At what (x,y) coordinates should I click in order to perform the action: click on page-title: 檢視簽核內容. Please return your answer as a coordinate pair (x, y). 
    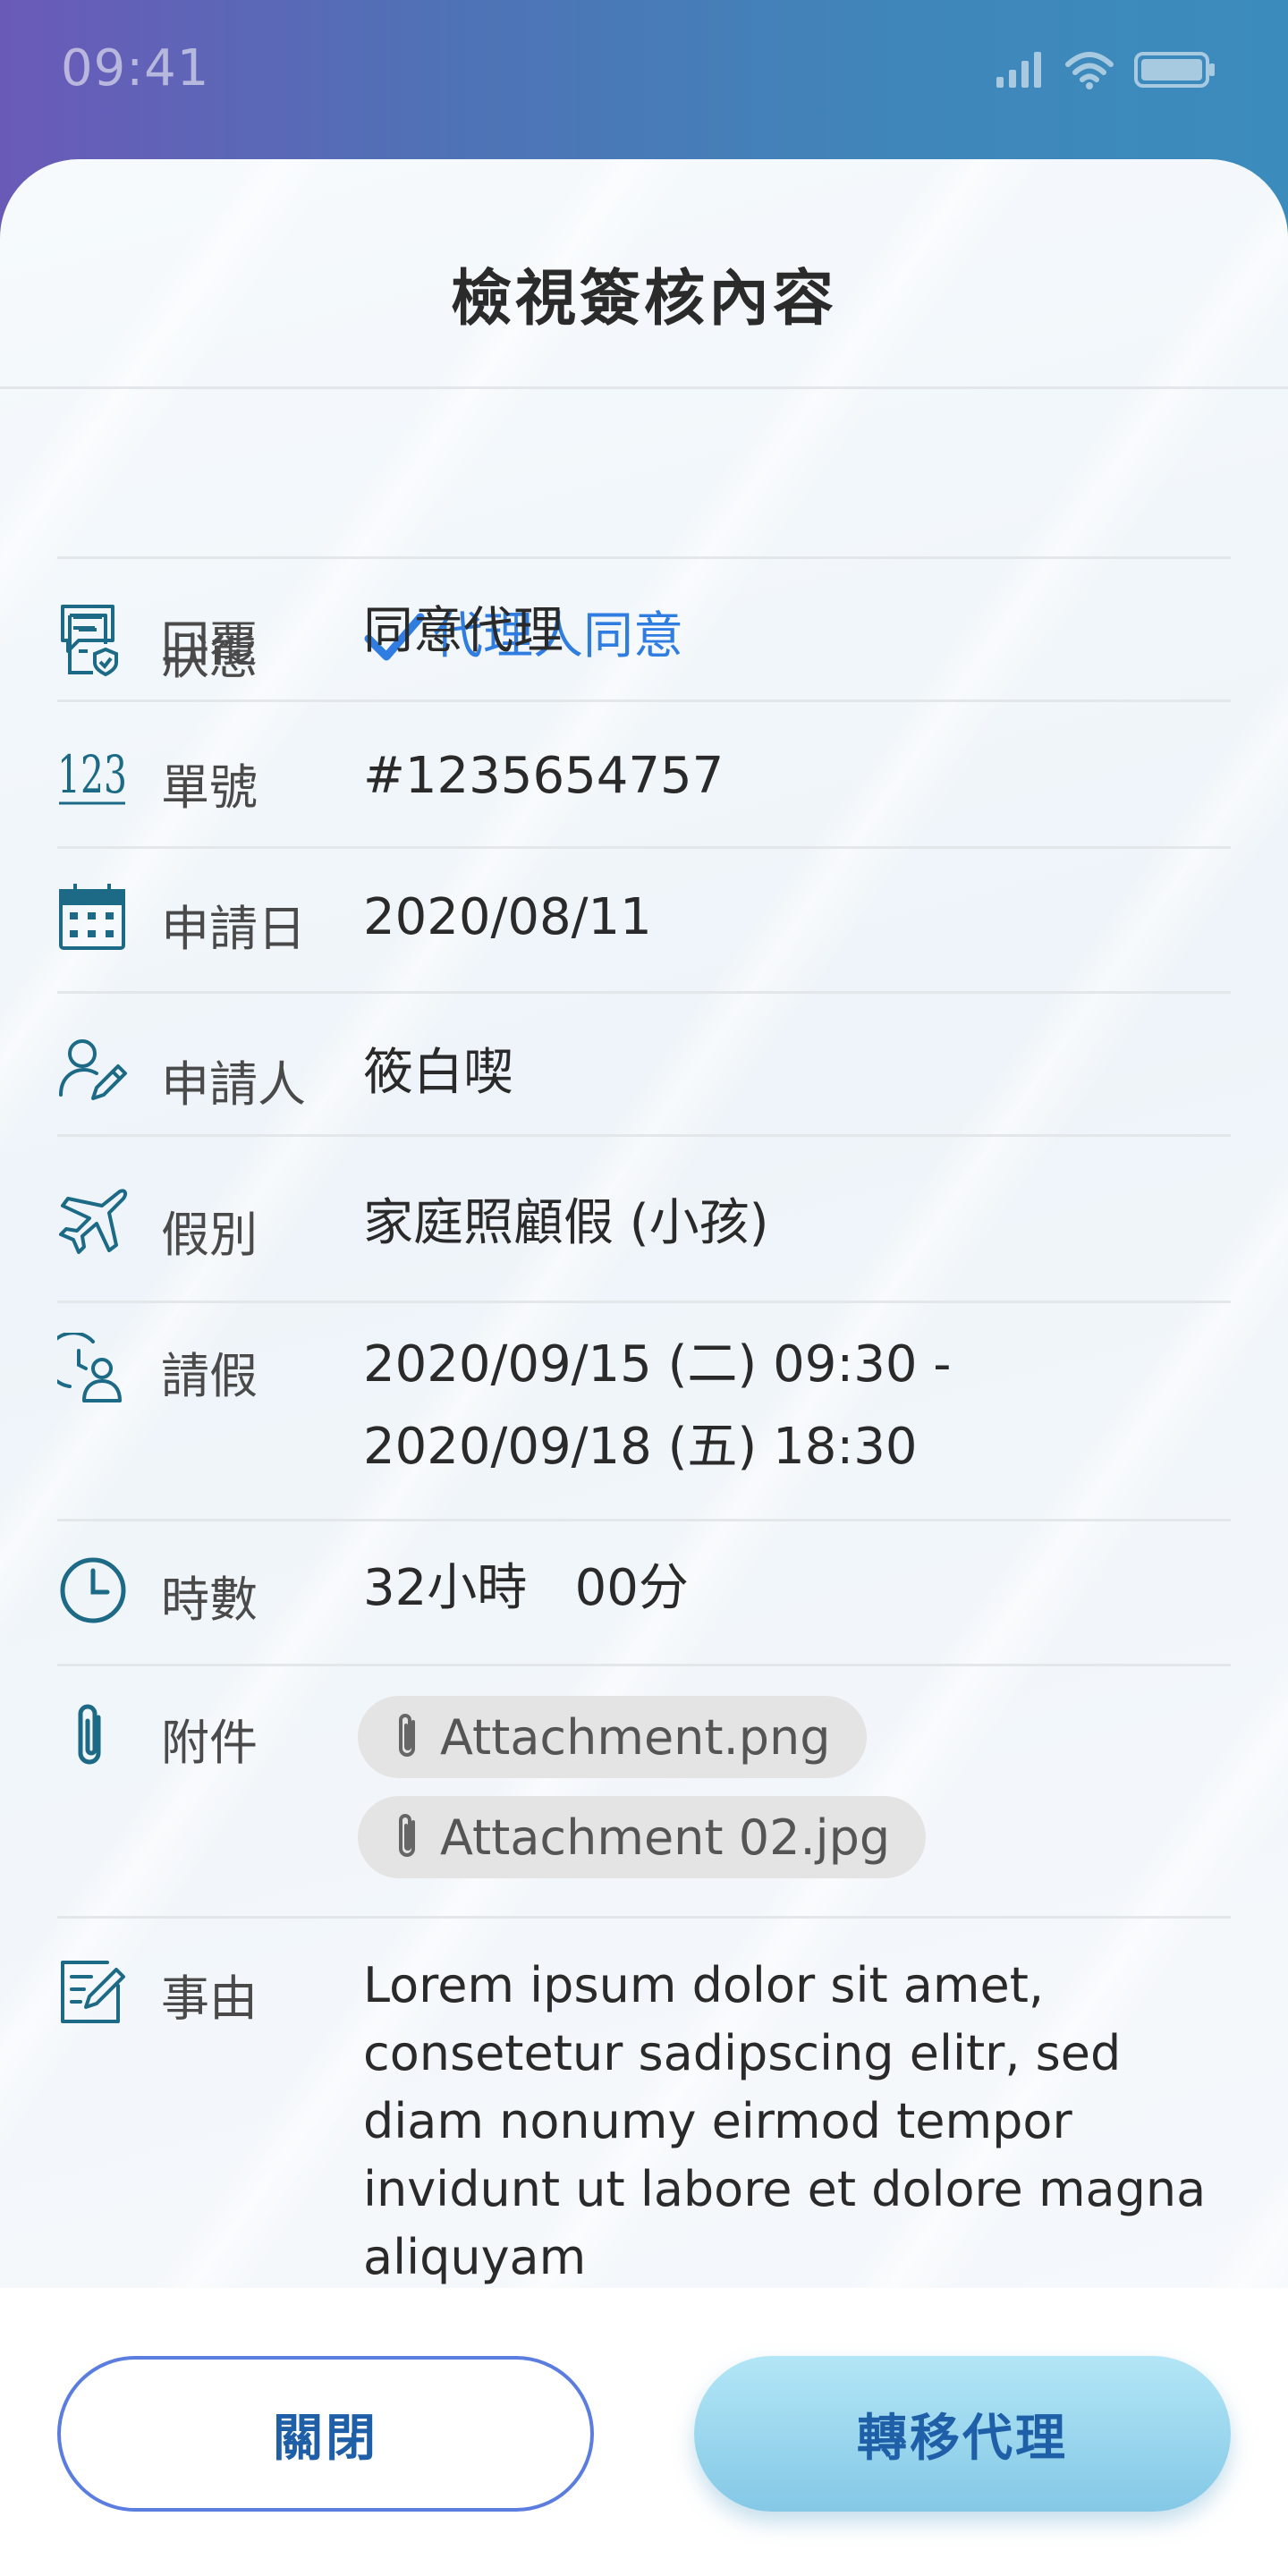
    Looking at the image, I should click on (643, 299).